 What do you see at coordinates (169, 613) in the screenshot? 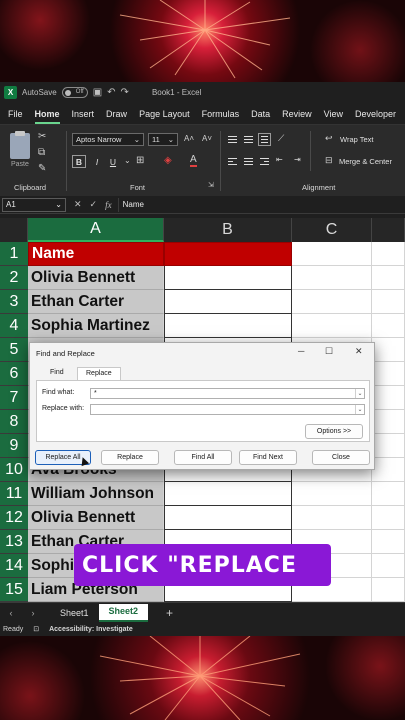
I see `add-sheet-icon: +` at bounding box center [169, 613].